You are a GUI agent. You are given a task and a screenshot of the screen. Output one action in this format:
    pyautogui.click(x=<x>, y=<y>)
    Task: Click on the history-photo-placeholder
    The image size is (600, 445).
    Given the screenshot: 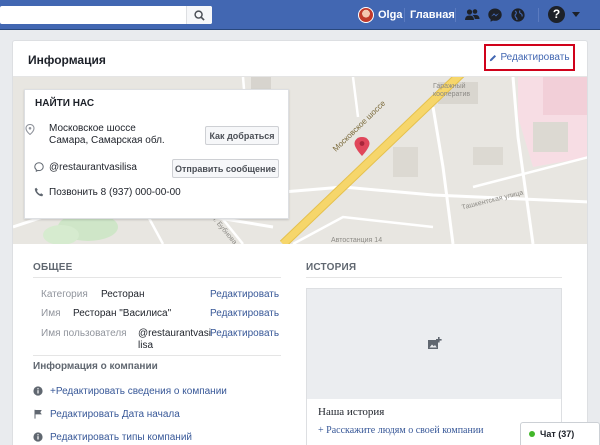 What is the action you would take?
    pyautogui.click(x=434, y=344)
    